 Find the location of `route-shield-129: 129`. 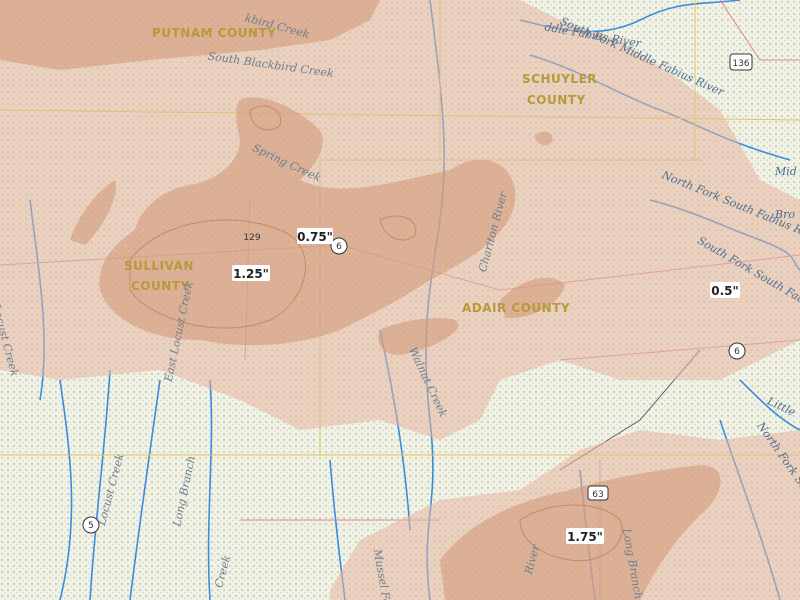

route-shield-129: 129 is located at coordinates (251, 238).